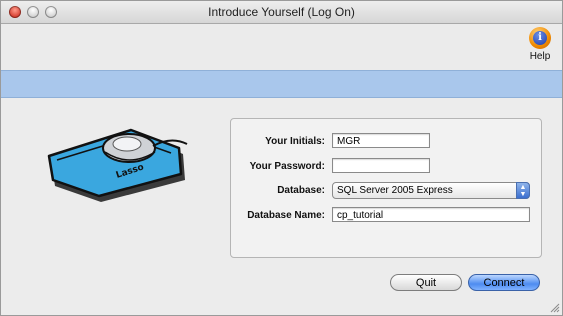  I want to click on password-field, so click(381, 165).